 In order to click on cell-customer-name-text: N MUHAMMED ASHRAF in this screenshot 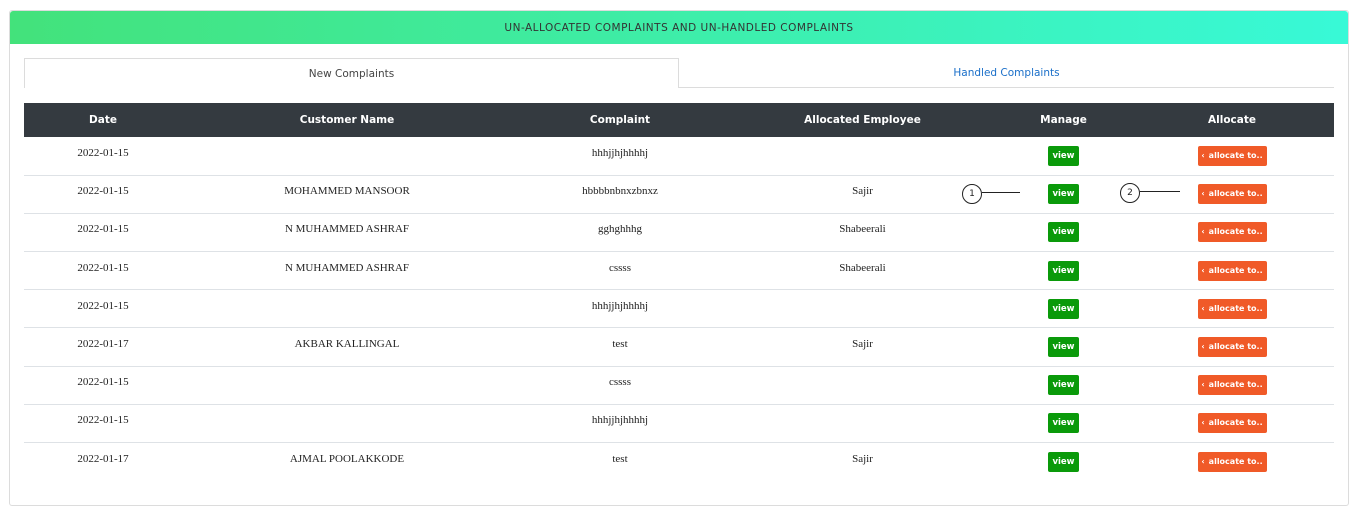, I will do `click(347, 229)`.